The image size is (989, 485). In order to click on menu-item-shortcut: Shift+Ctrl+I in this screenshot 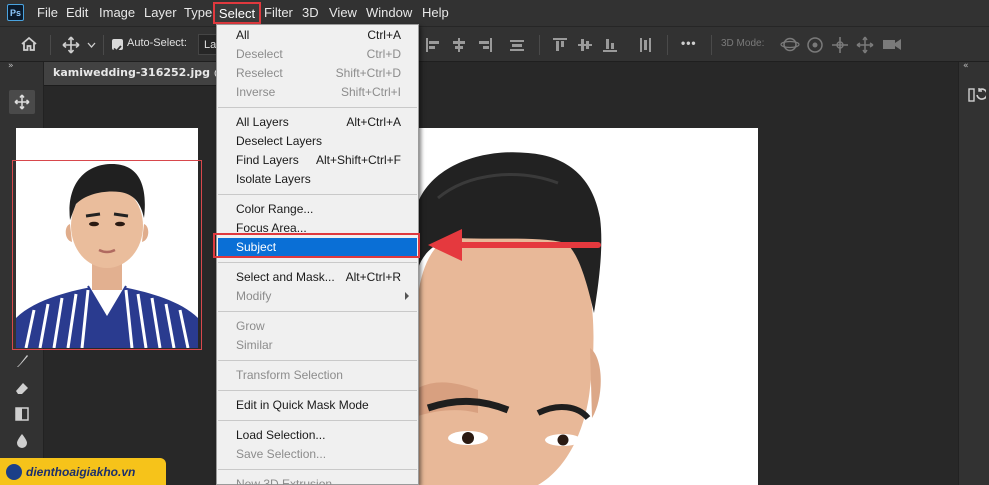, I will do `click(370, 92)`.